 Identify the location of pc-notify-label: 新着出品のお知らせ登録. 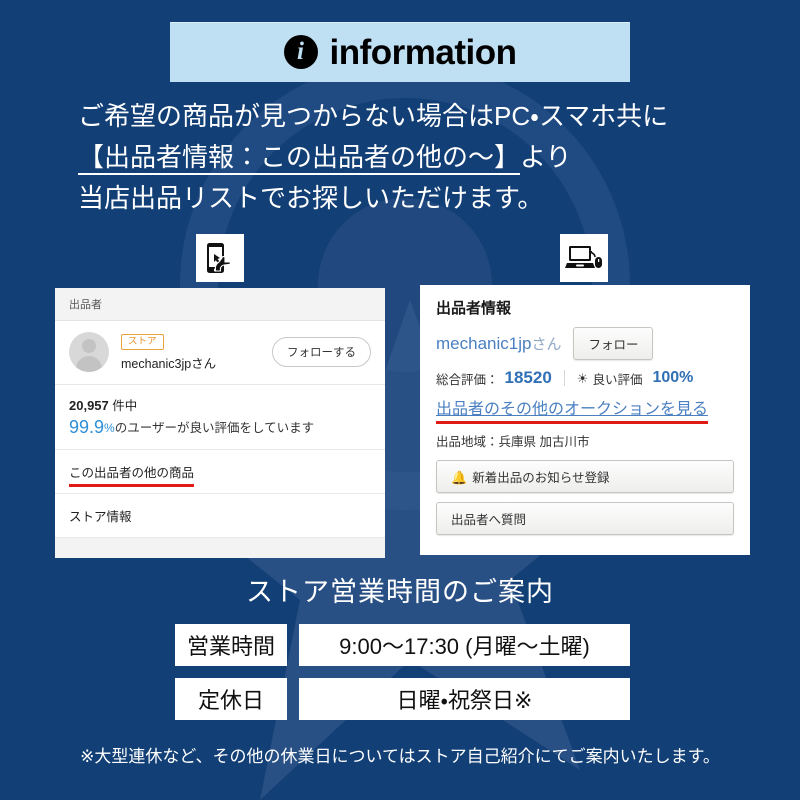
(541, 478).